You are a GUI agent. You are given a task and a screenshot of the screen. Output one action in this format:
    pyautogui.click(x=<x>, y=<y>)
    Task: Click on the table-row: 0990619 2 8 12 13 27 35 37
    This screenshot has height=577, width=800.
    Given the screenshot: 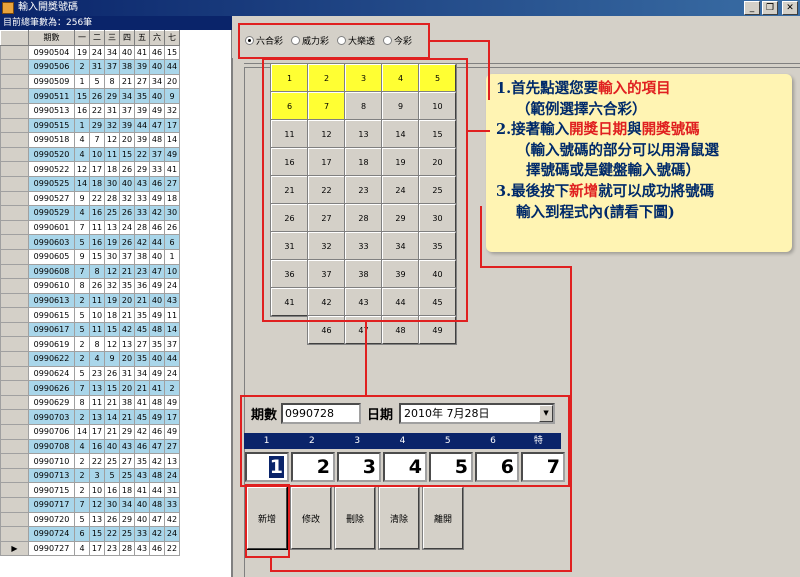 What is the action you would take?
    pyautogui.click(x=90, y=344)
    